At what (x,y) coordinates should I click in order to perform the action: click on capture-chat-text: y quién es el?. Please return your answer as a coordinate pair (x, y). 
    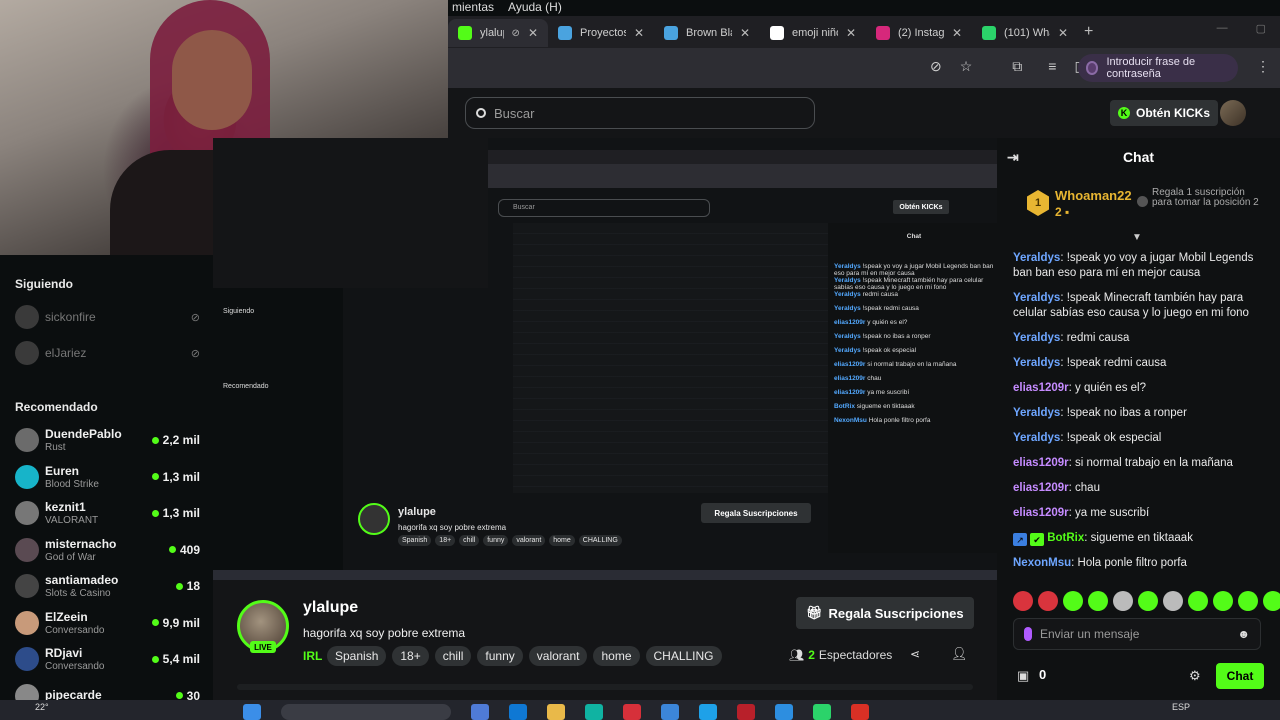
    Looking at the image, I should click on (887, 322).